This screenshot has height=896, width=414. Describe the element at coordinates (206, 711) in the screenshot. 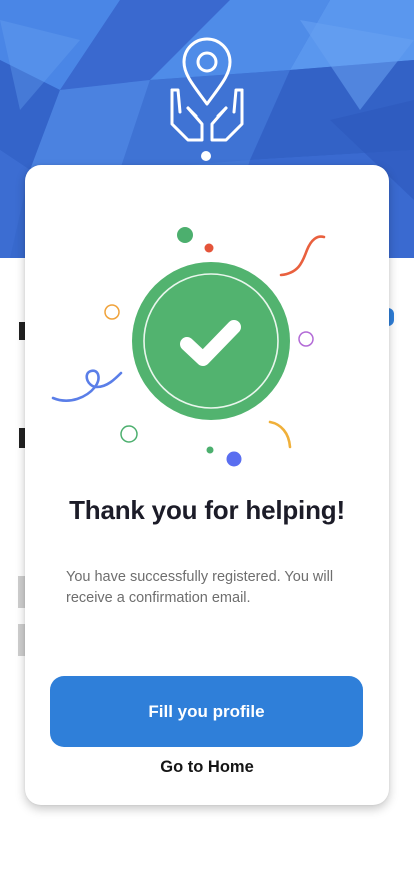

I see `fill-profile-button: Fill you profile` at that location.